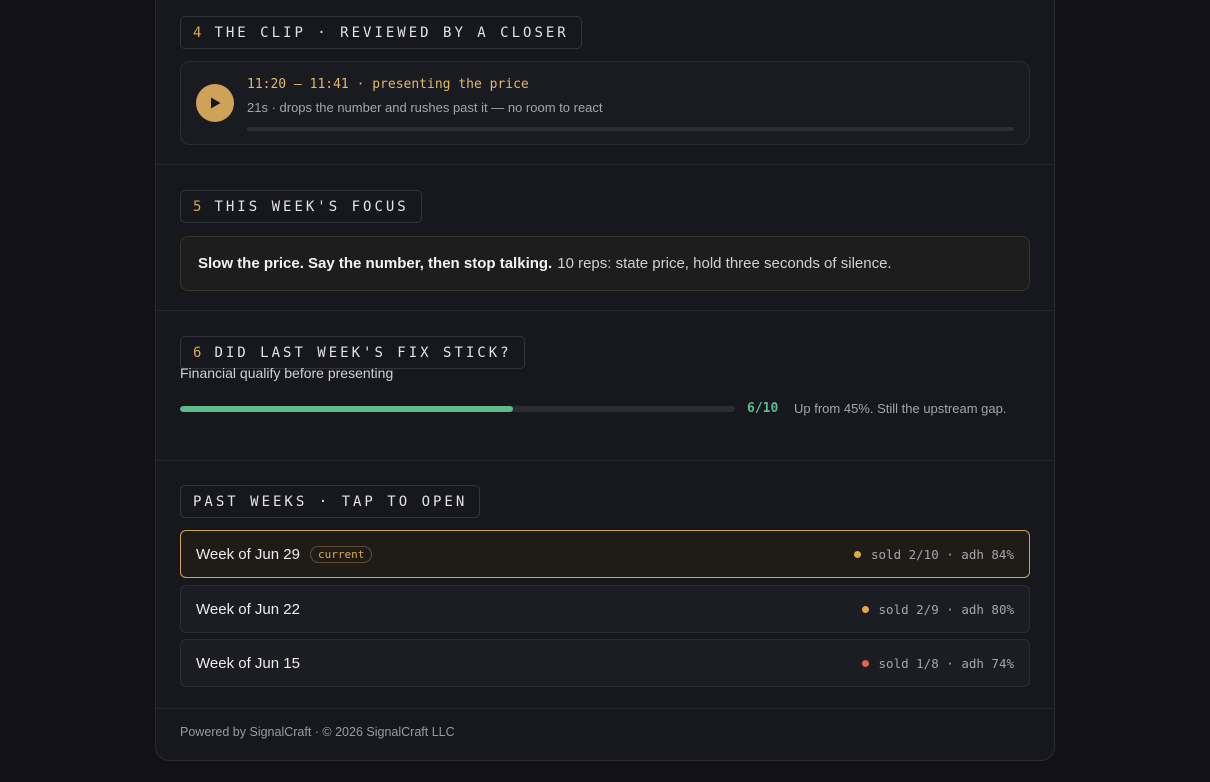 This screenshot has width=1210, height=782. I want to click on clip-section-heading: 4 THE CLIP · REVIEWED BY A CLOSER, so click(381, 32).